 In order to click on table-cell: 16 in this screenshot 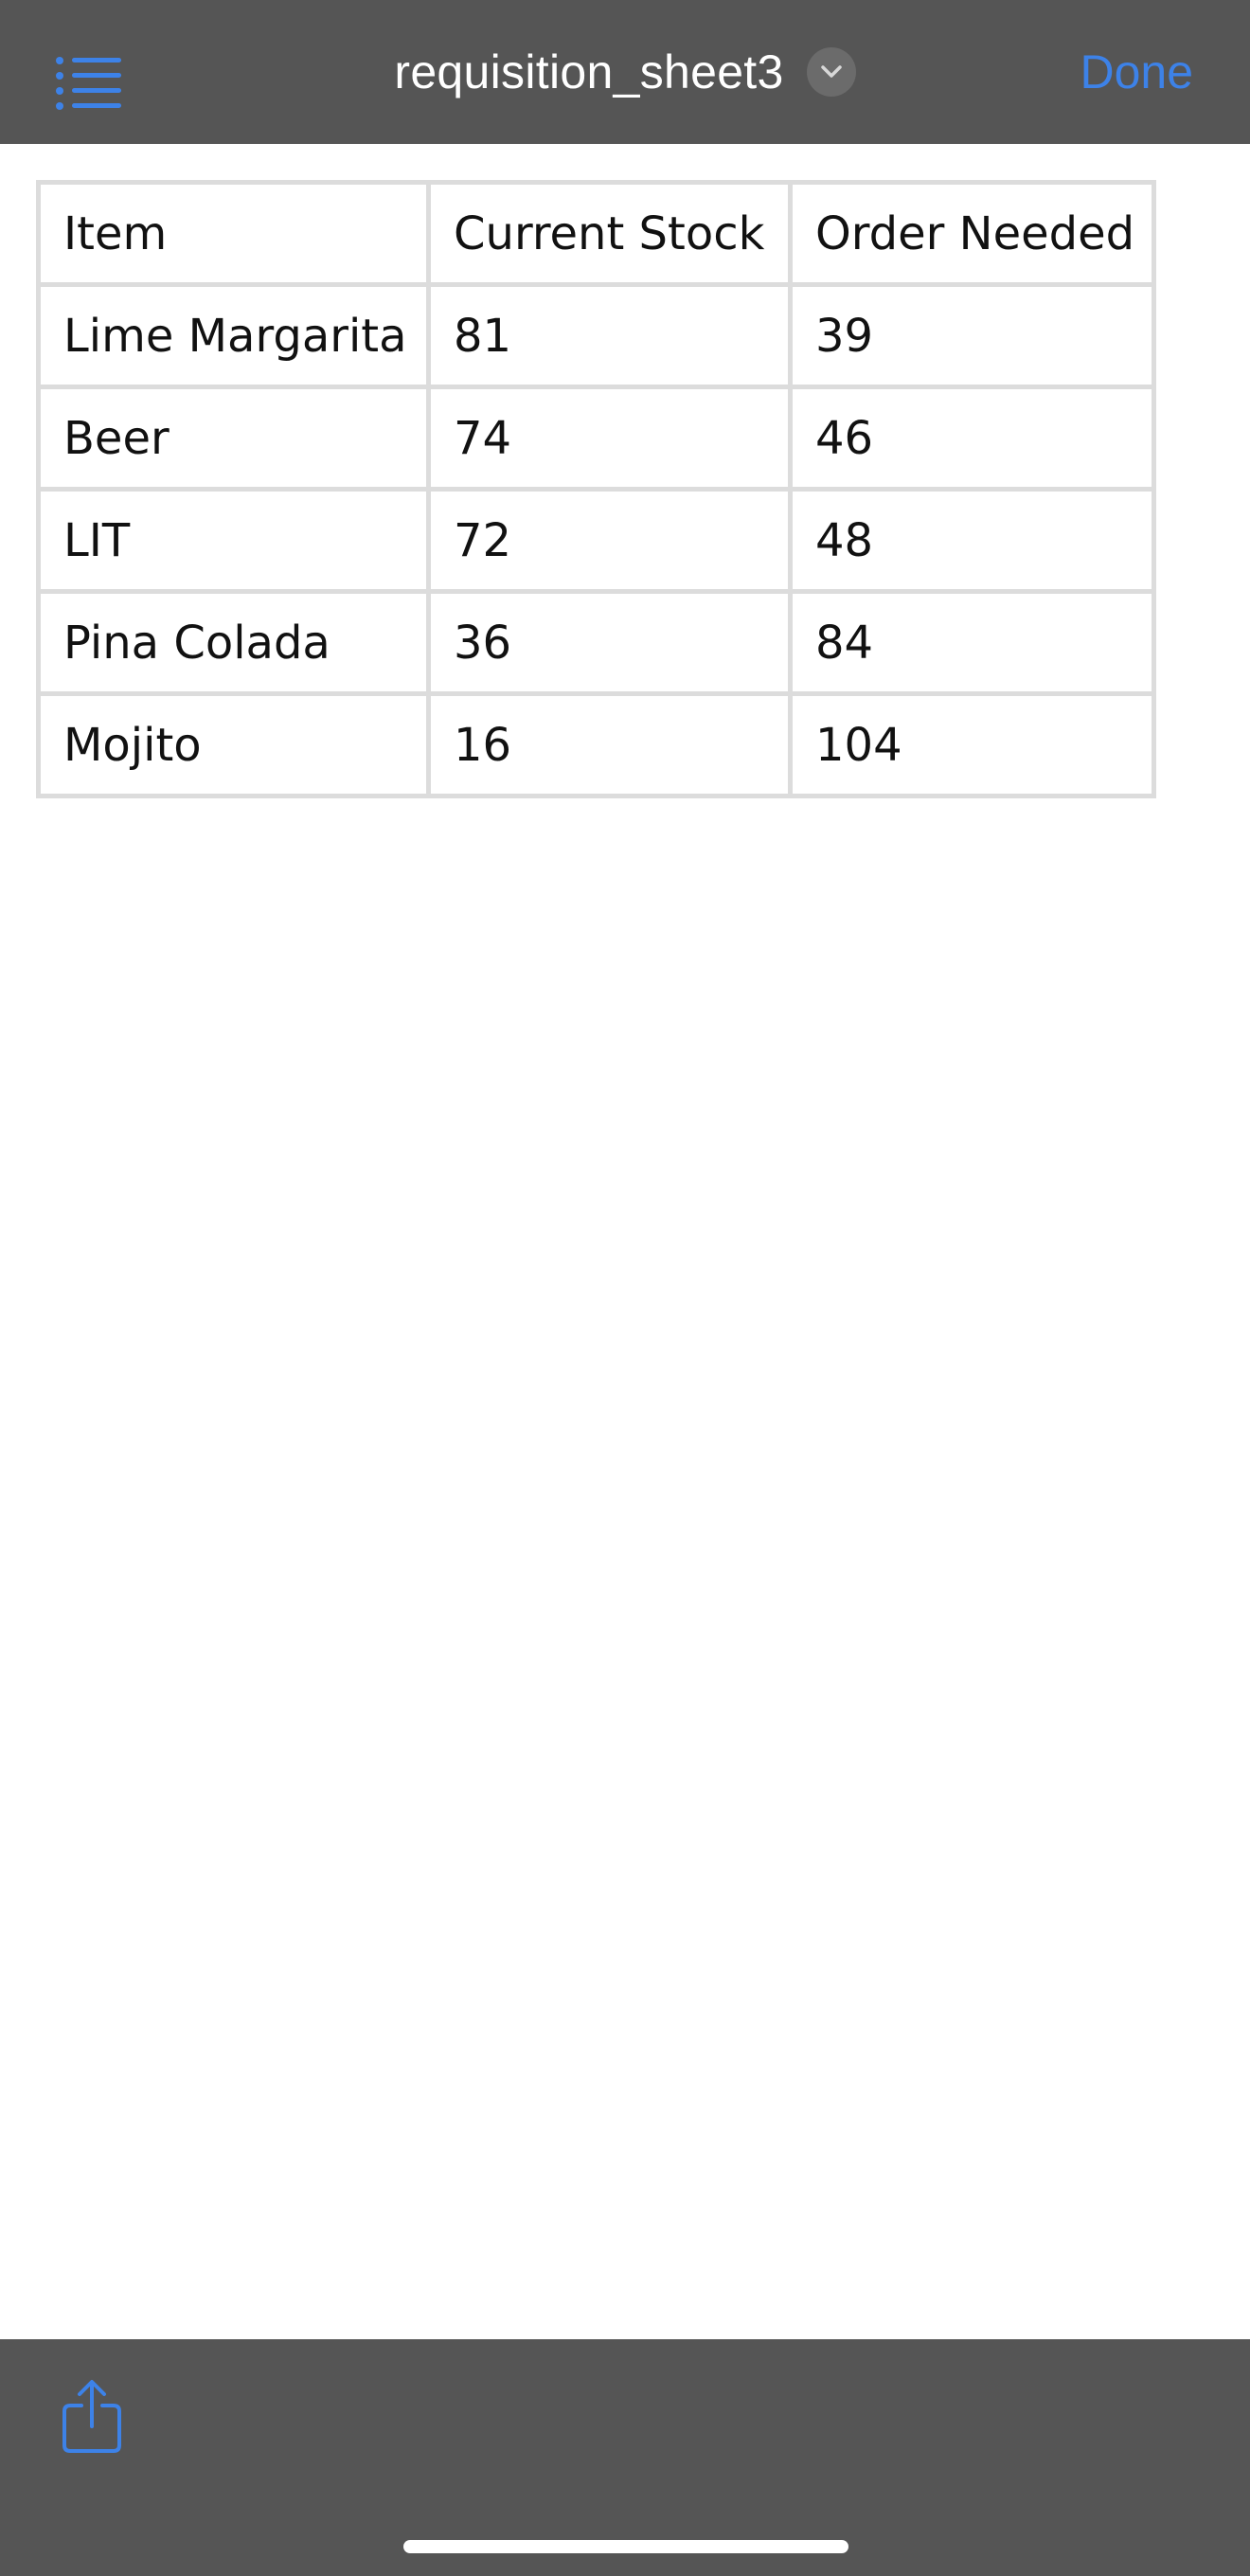, I will do `click(610, 744)`.